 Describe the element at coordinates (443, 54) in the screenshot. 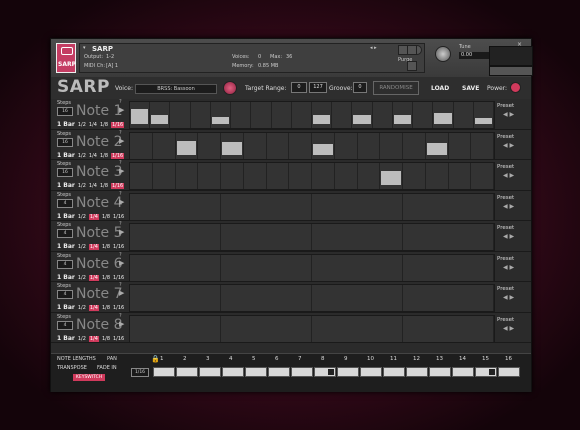

I see `tune-knob` at that location.